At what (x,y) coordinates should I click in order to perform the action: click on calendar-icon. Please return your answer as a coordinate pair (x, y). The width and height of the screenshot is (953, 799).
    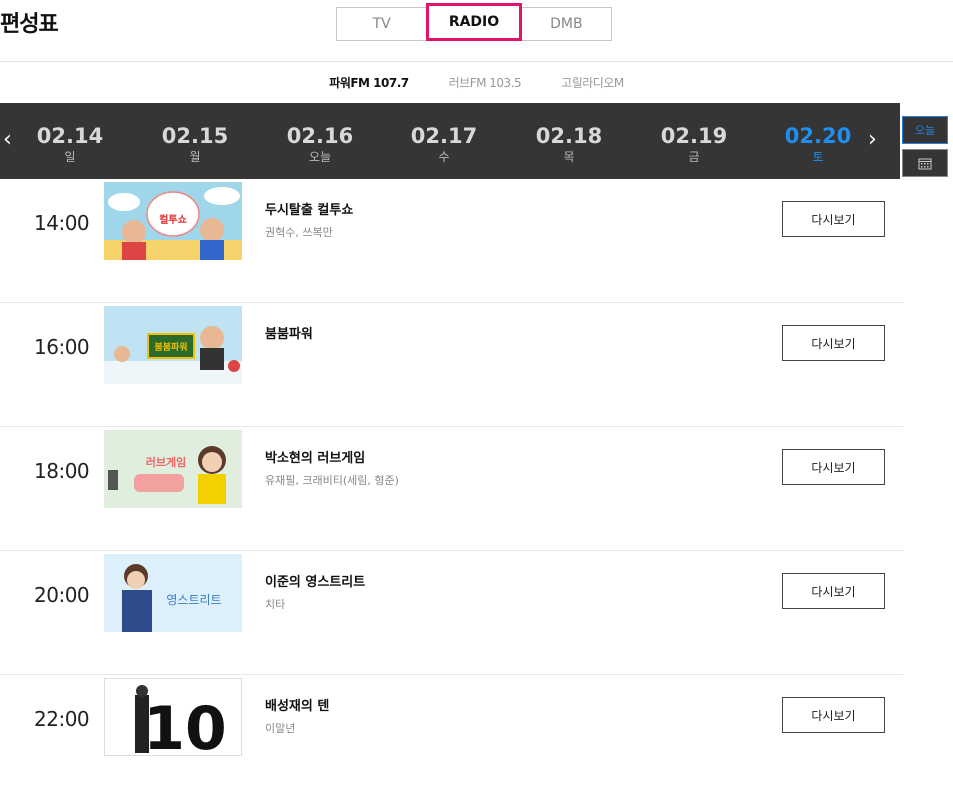
    Looking at the image, I should click on (925, 163).